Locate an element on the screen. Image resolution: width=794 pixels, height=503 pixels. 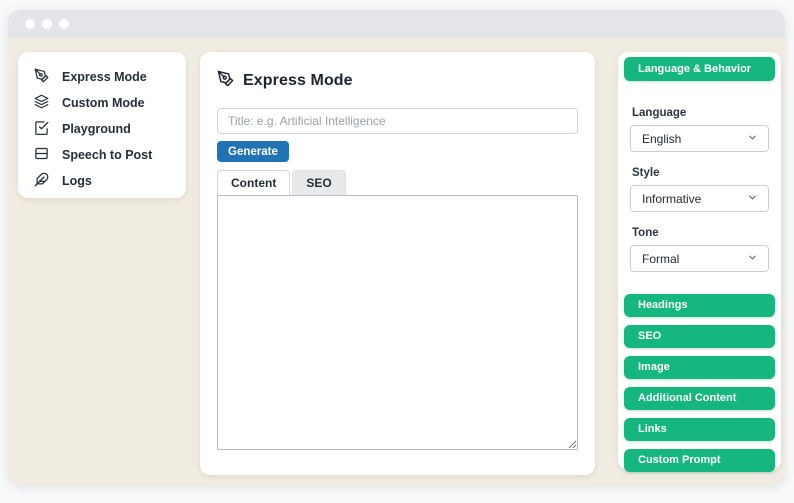
language-select-value: English is located at coordinates (662, 138).